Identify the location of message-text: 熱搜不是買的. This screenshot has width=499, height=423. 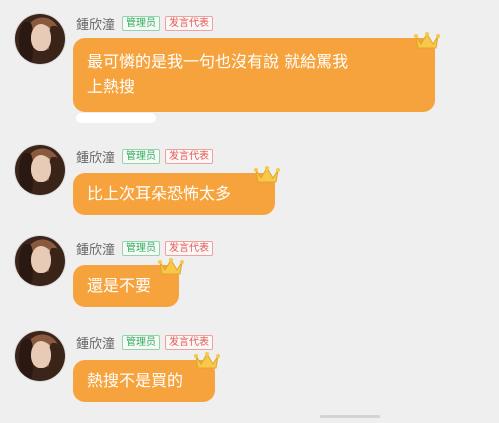
(135, 380).